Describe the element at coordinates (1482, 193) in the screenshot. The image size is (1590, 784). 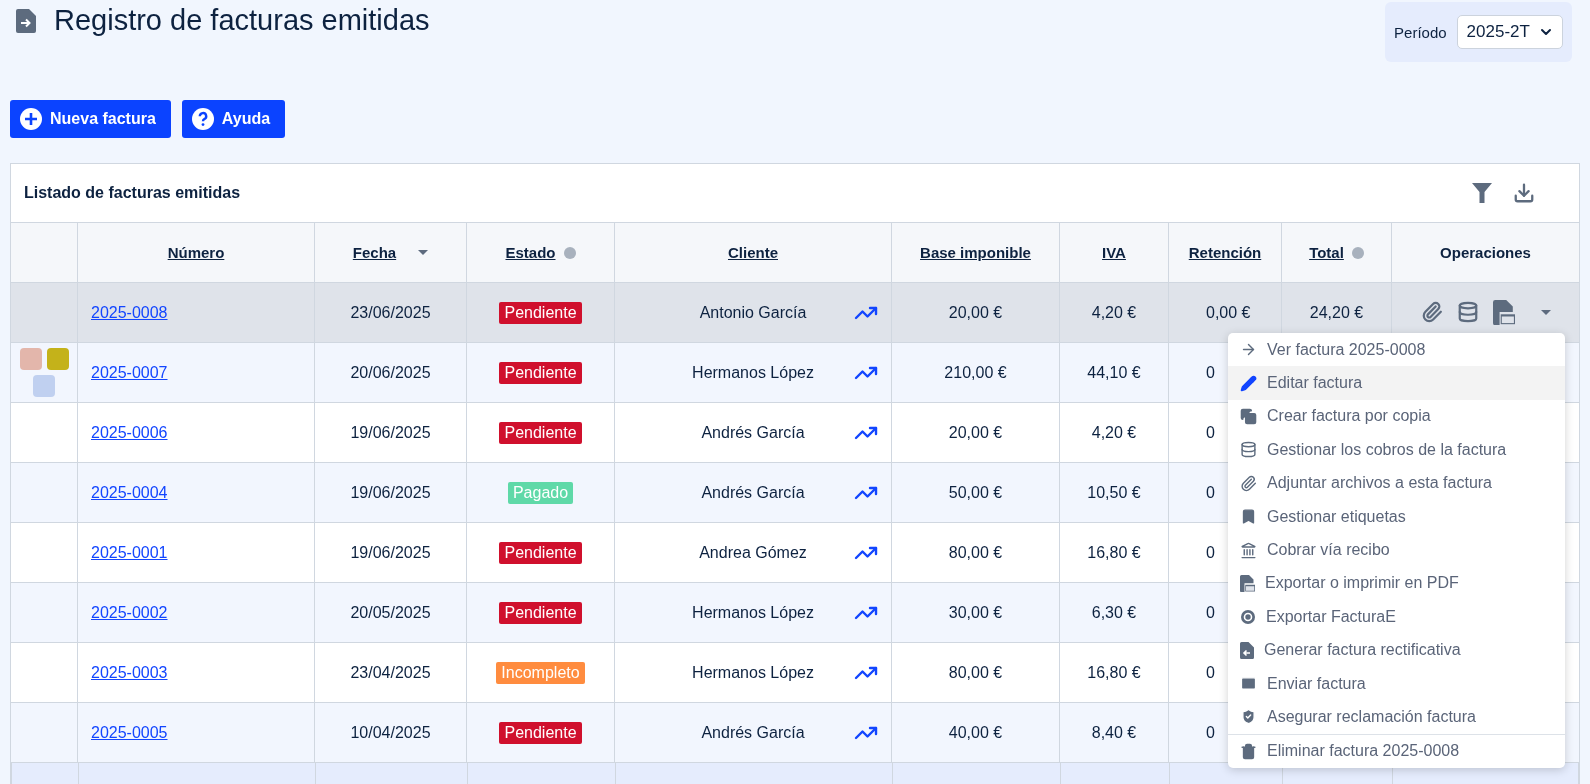
I see `filter-icon` at that location.